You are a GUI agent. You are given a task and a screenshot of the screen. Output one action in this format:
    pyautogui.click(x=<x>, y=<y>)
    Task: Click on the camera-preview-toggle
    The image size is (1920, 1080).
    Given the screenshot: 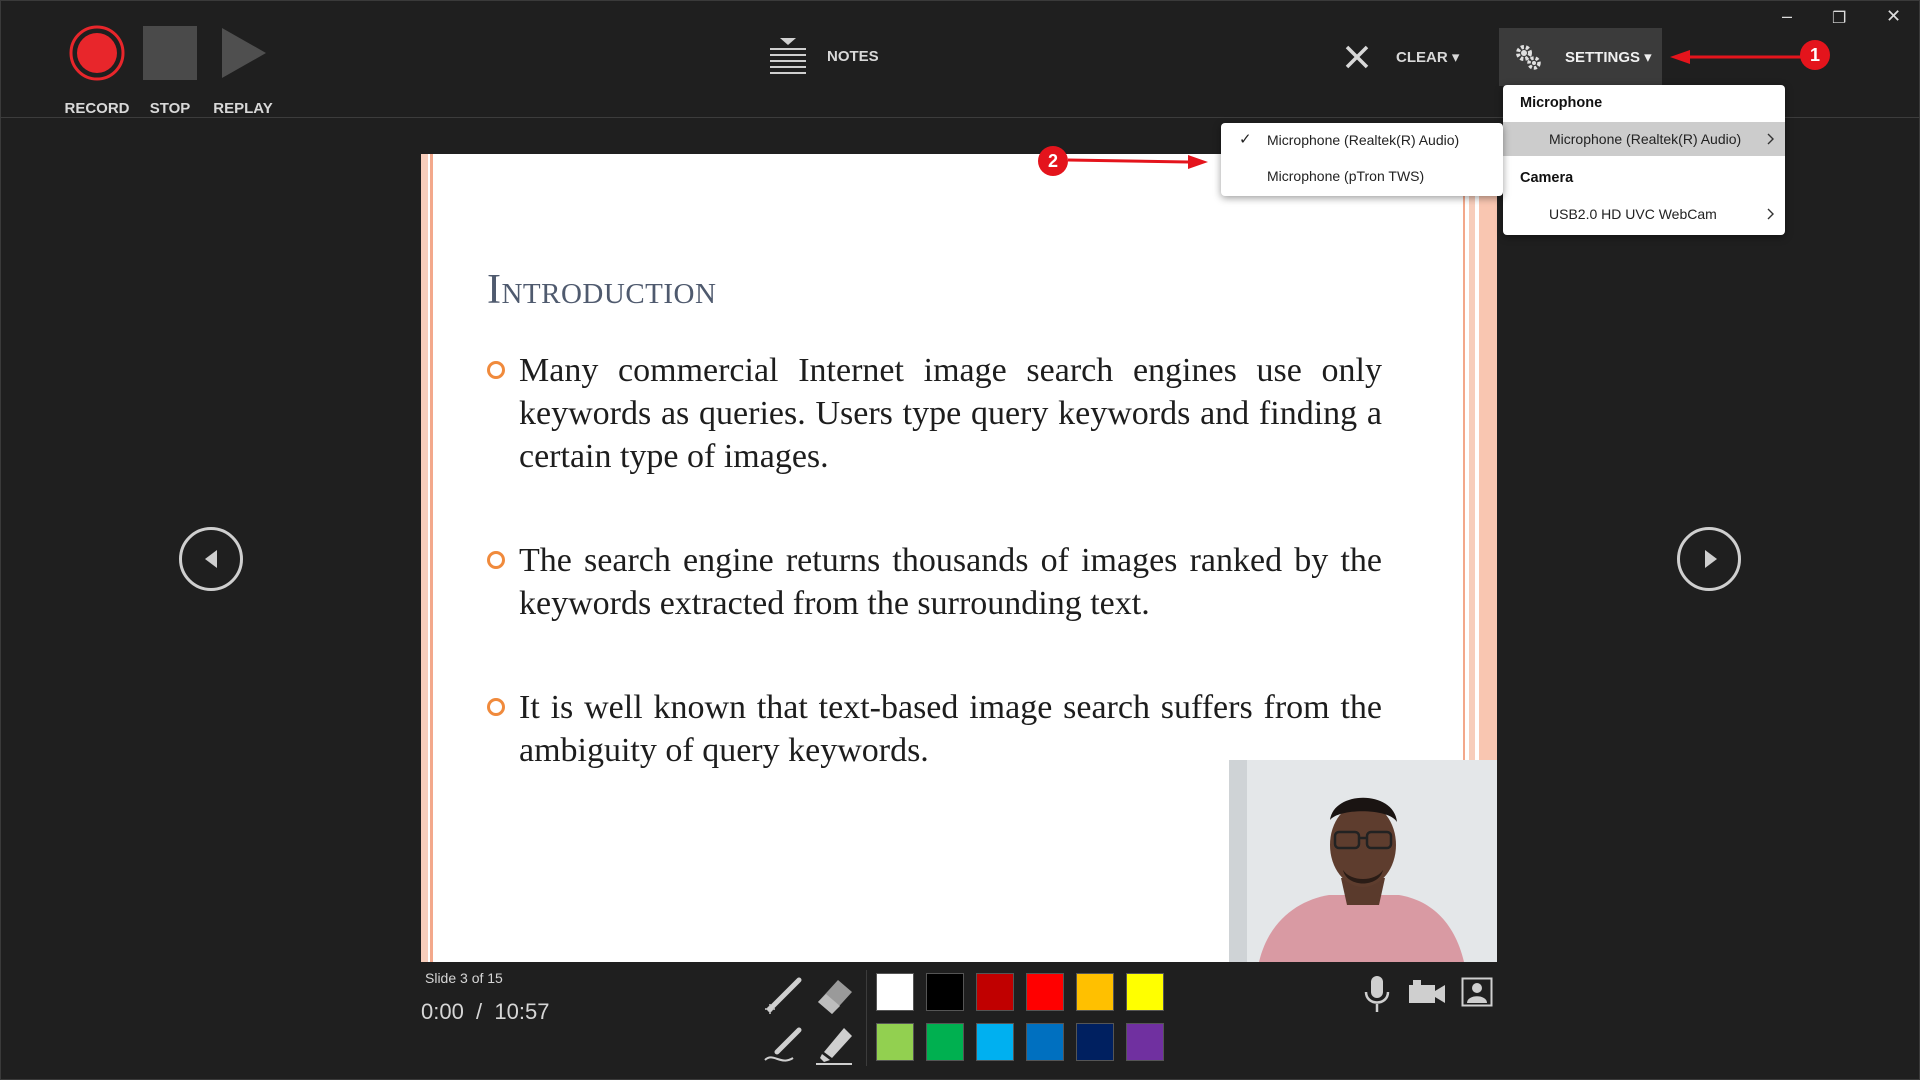 What is the action you would take?
    pyautogui.click(x=1477, y=992)
    